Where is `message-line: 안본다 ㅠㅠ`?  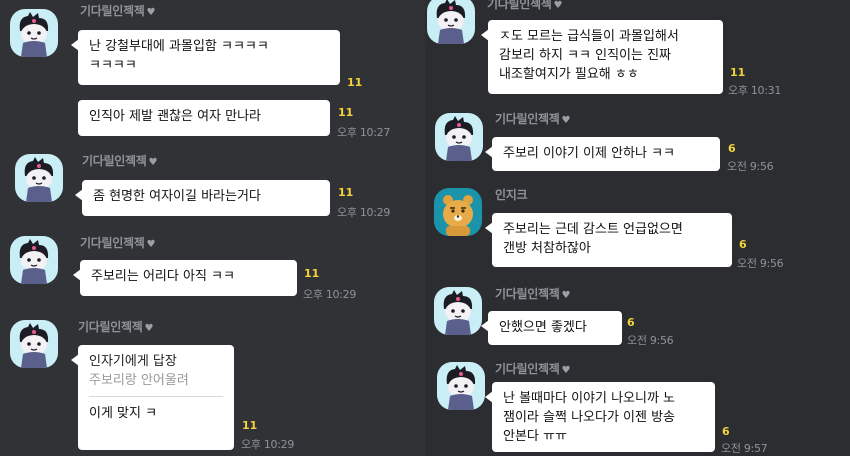 message-line: 안본다 ㅠㅠ is located at coordinates (535, 436).